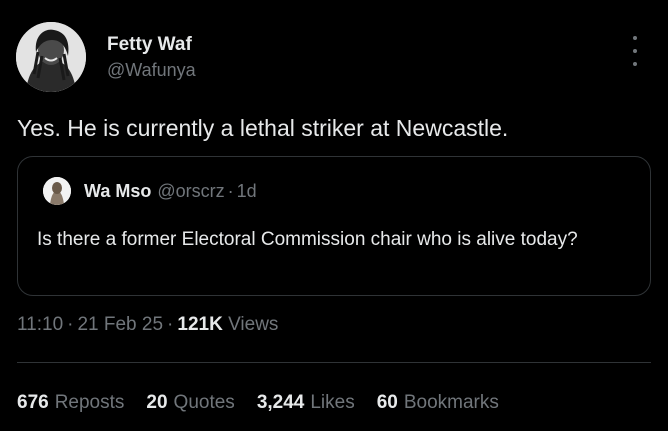 This screenshot has width=668, height=431. I want to click on bookmarks-count: 60, so click(387, 402).